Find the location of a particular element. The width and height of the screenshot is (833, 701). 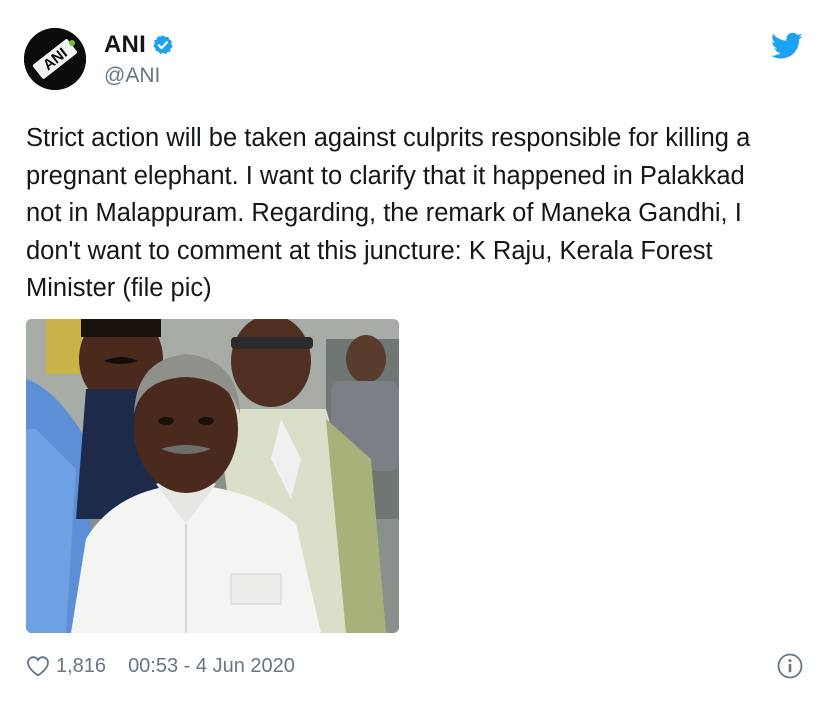

display-name: ANI is located at coordinates (125, 45).